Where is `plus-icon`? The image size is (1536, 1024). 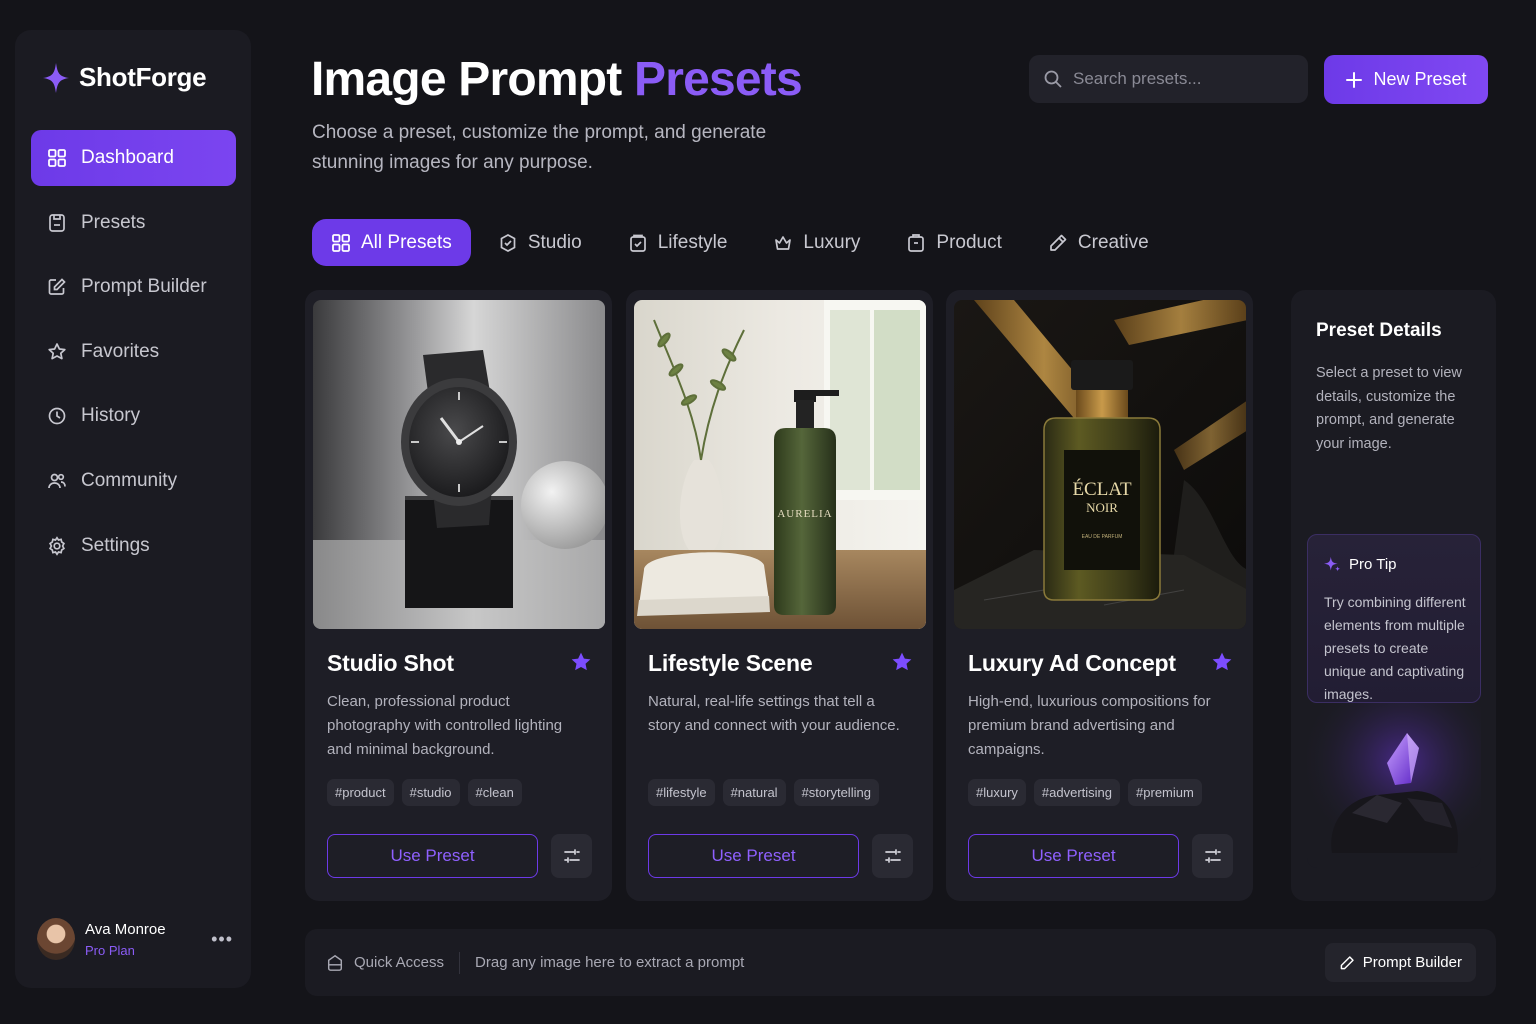 plus-icon is located at coordinates (1354, 79).